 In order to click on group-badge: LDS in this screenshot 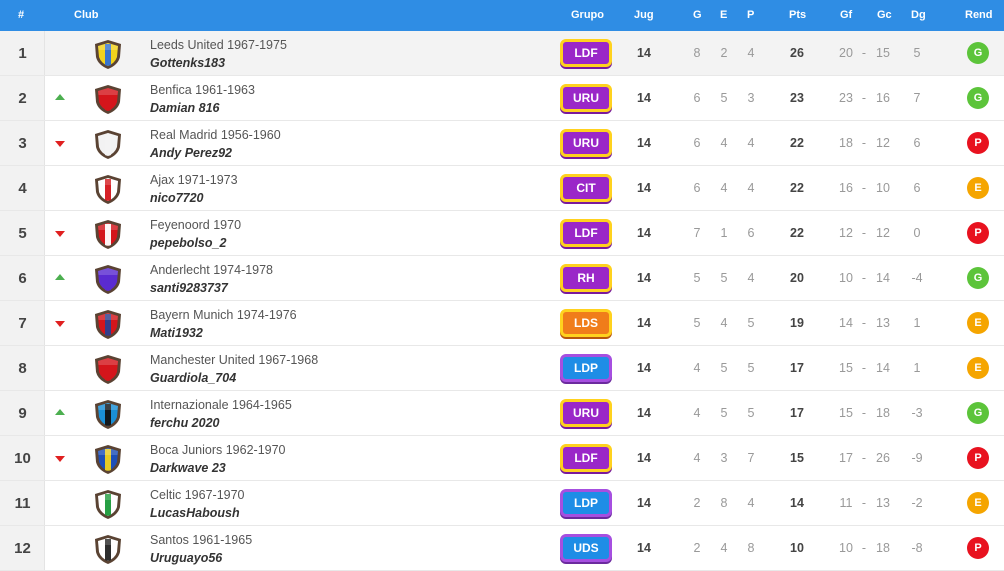, I will do `click(586, 323)`.